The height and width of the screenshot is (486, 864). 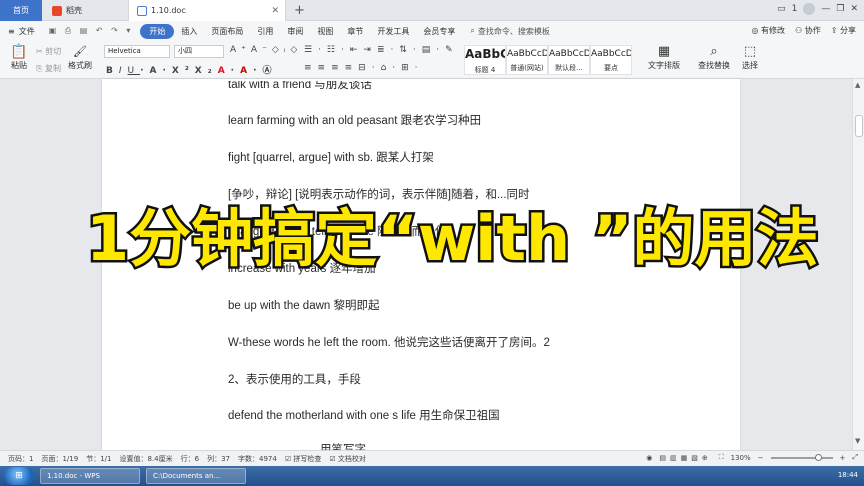 I want to click on taskbar-clock: 18:44, so click(x=847, y=475).